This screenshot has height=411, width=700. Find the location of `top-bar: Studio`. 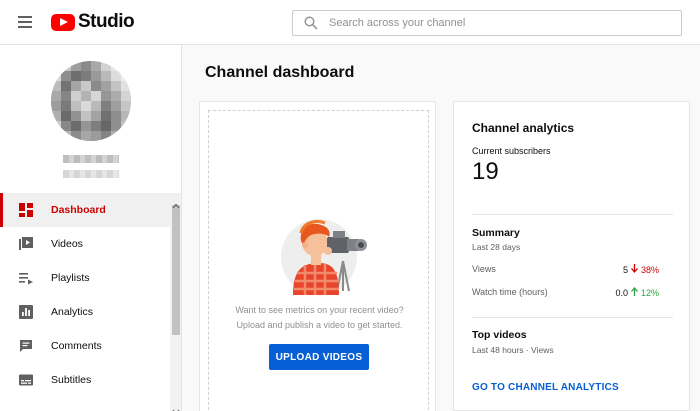

top-bar: Studio is located at coordinates (350, 22).